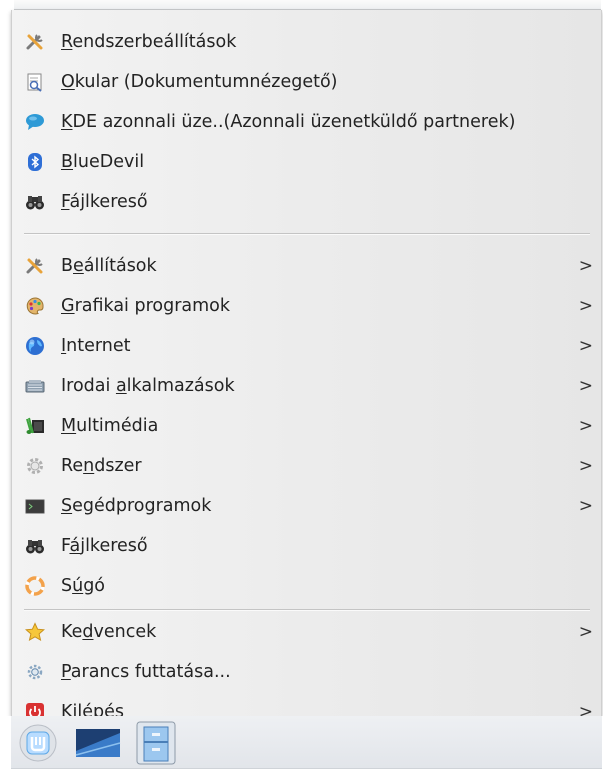  Describe the element at coordinates (306, 742) in the screenshot. I see `taskbar` at that location.